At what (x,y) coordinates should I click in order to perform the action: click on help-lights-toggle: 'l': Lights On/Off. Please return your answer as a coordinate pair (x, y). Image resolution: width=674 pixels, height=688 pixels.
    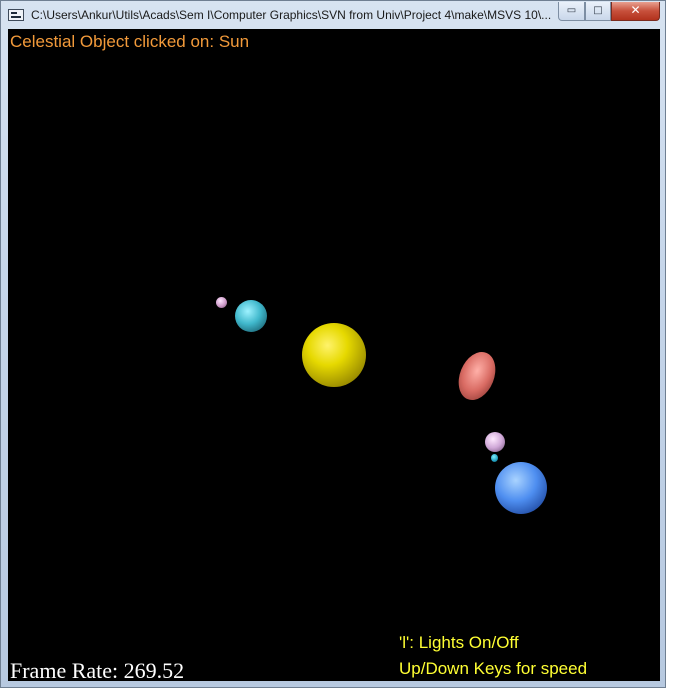
    Looking at the image, I should click on (459, 642).